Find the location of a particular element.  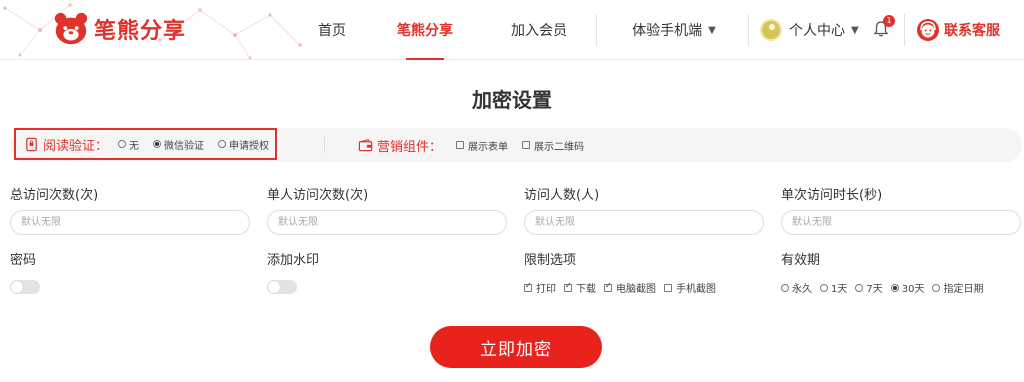

marketing-option-form: 展示表单 is located at coordinates (482, 145).